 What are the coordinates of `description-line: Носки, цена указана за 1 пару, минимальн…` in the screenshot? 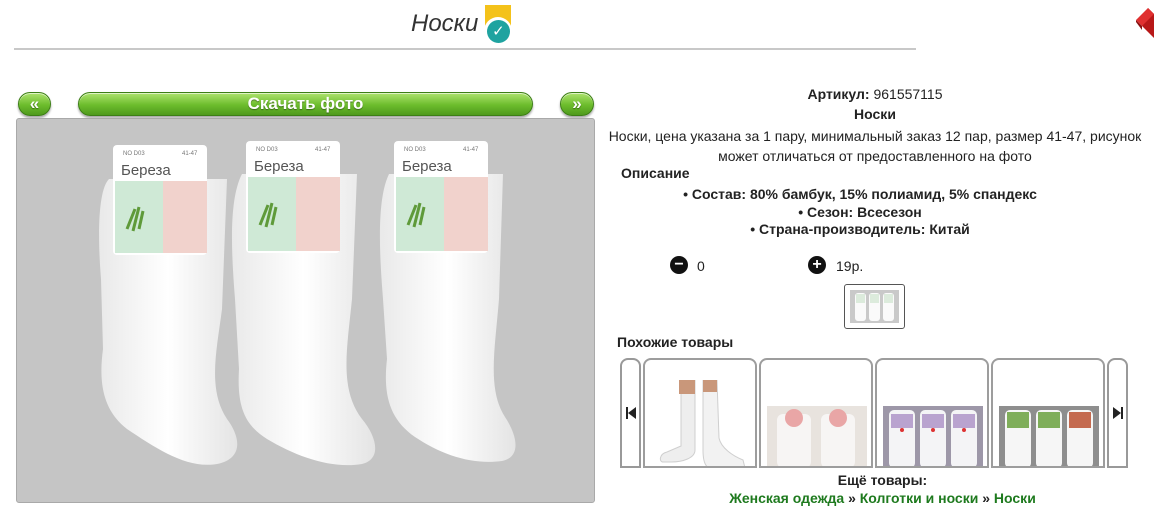 It's located at (875, 136).